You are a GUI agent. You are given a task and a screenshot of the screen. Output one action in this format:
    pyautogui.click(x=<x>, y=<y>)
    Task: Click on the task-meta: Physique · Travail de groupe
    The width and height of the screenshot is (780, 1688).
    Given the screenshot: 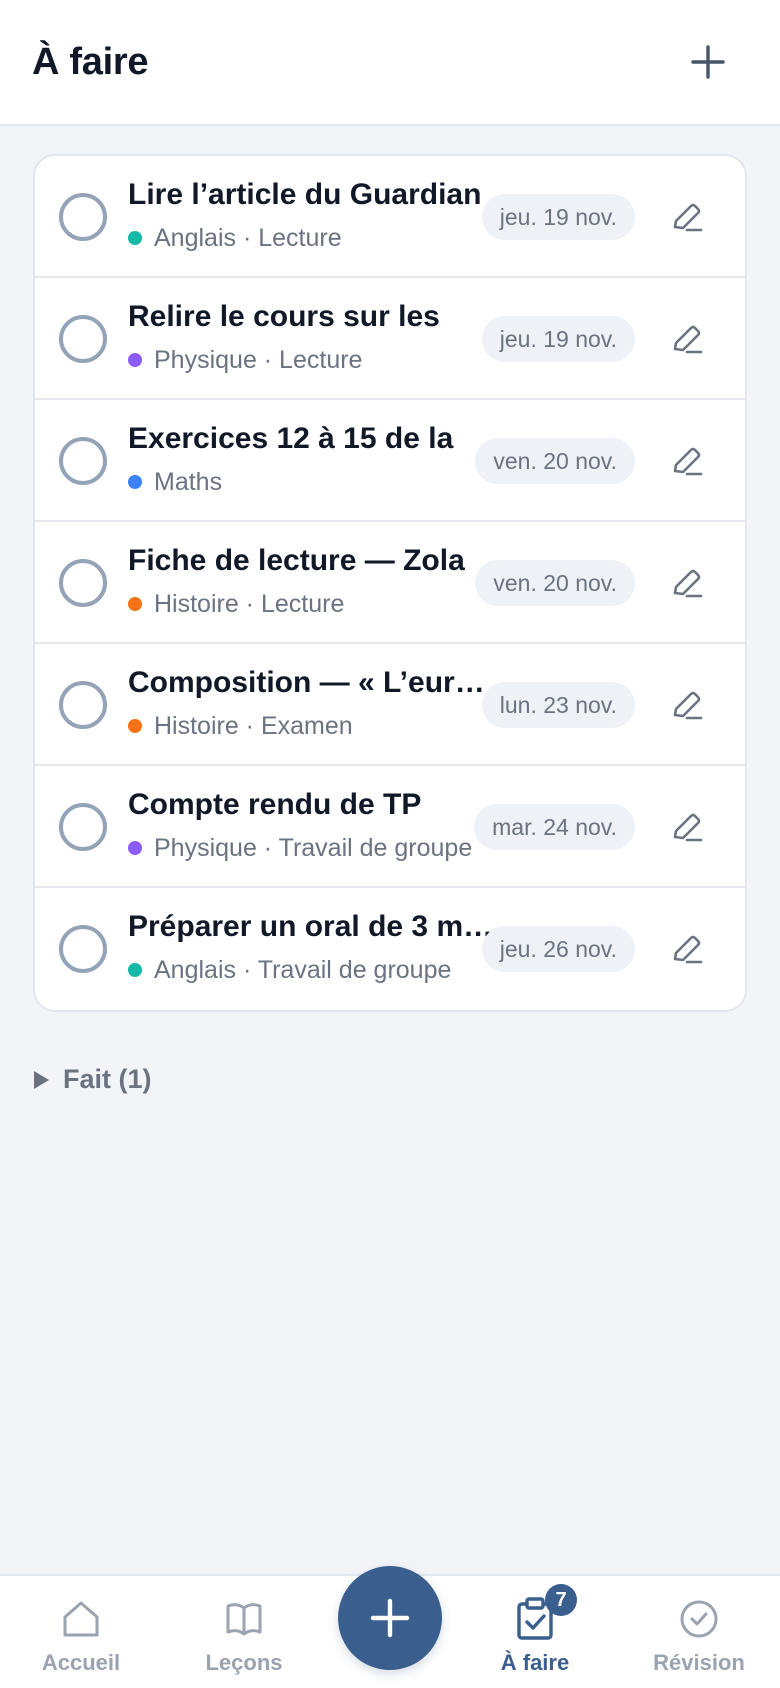 What is the action you would take?
    pyautogui.click(x=314, y=848)
    